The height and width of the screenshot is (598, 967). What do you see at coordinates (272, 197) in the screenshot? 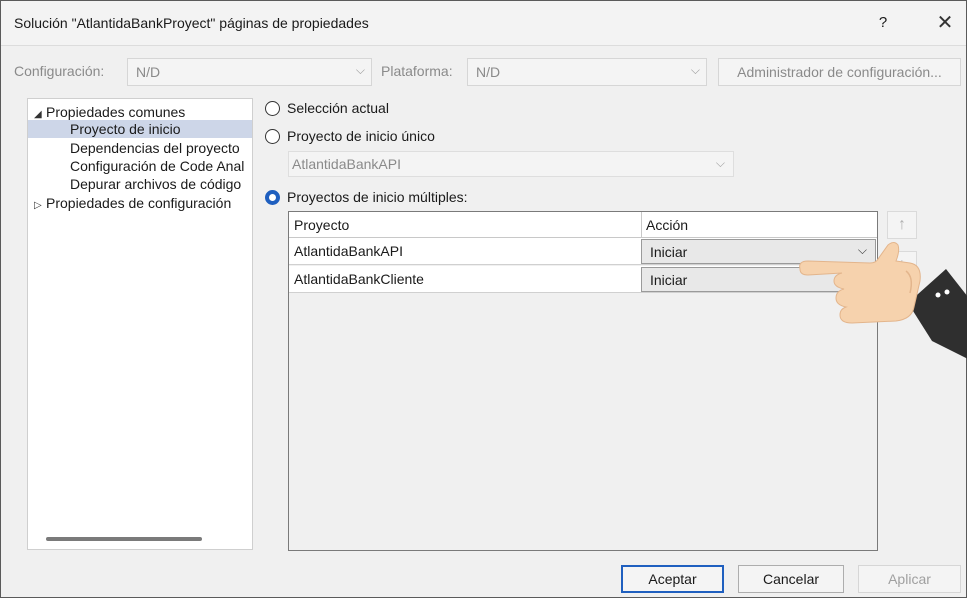
I see `radio-button-selected` at bounding box center [272, 197].